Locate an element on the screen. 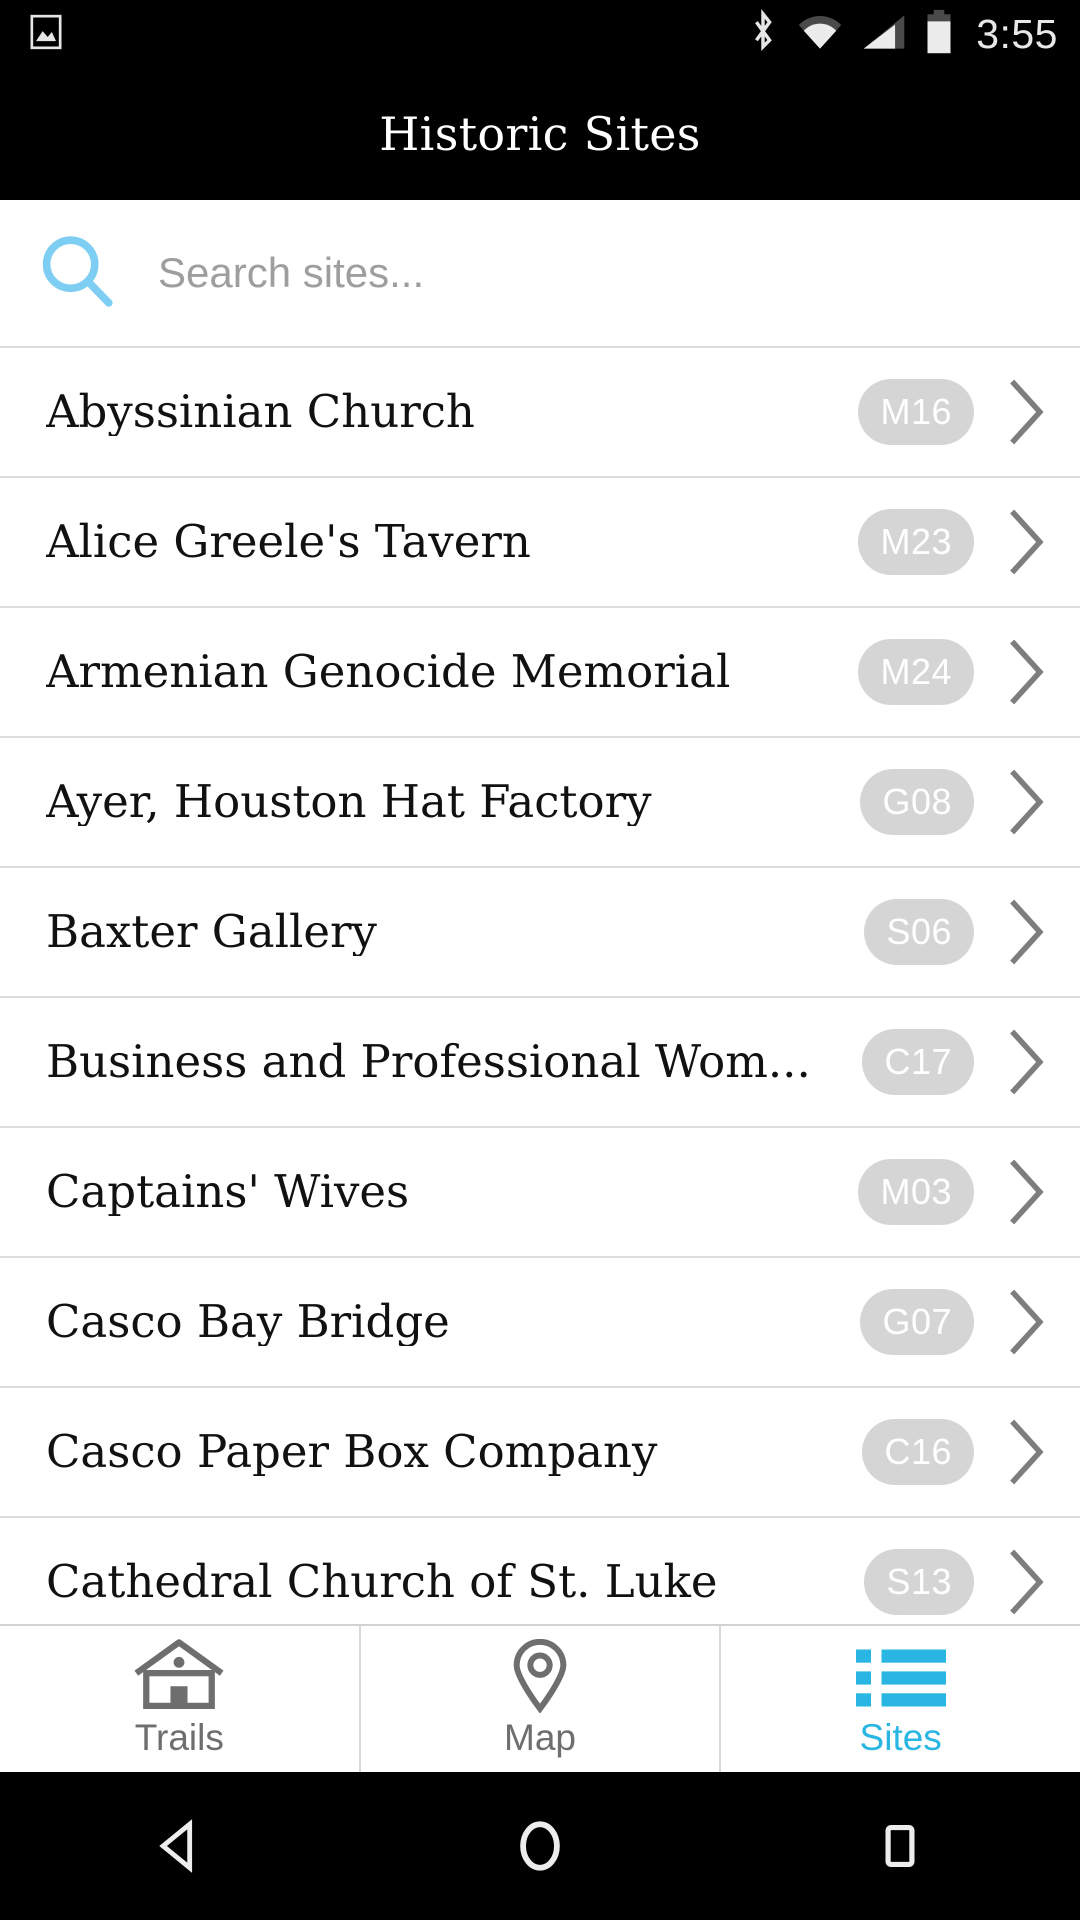 This screenshot has height=1920, width=1080. recents-square-icon is located at coordinates (900, 1846).